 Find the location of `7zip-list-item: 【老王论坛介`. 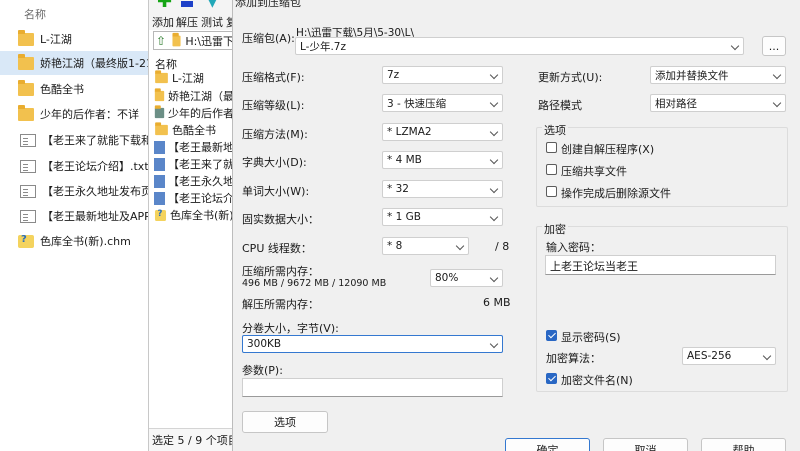

7zip-list-item: 【老王论坛介 is located at coordinates (194, 198).